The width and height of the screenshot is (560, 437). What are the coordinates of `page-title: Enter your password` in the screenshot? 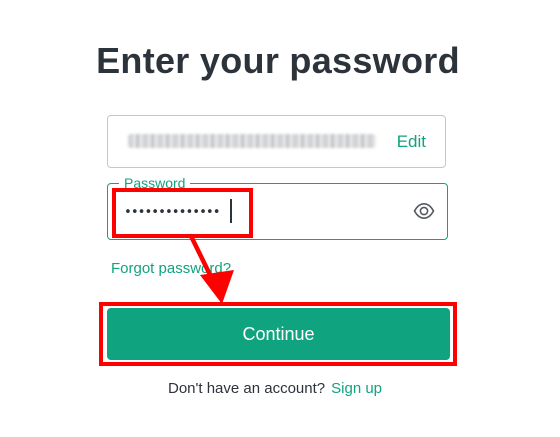 It's located at (278, 60).